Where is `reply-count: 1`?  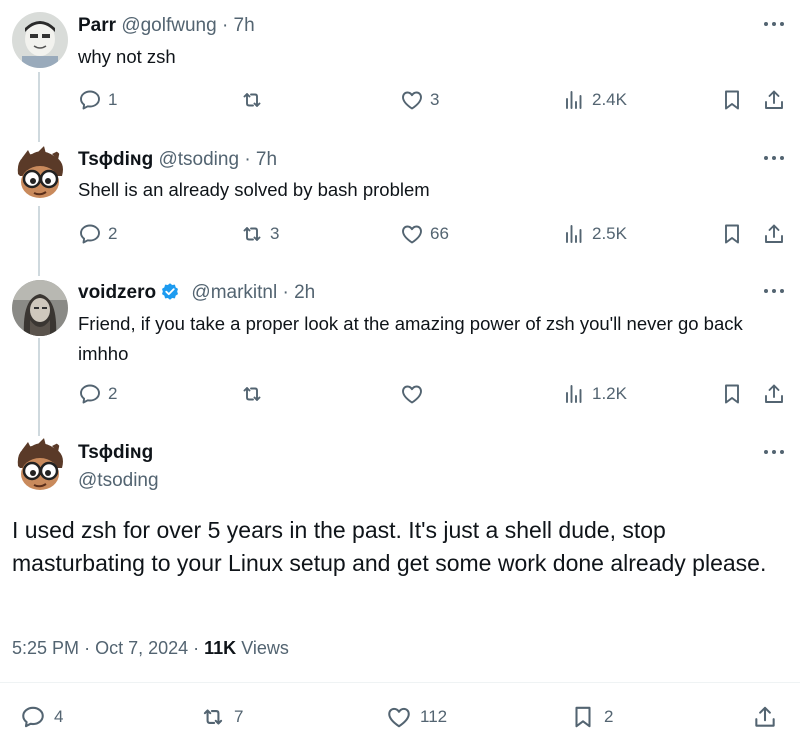
reply-count: 1 is located at coordinates (113, 99).